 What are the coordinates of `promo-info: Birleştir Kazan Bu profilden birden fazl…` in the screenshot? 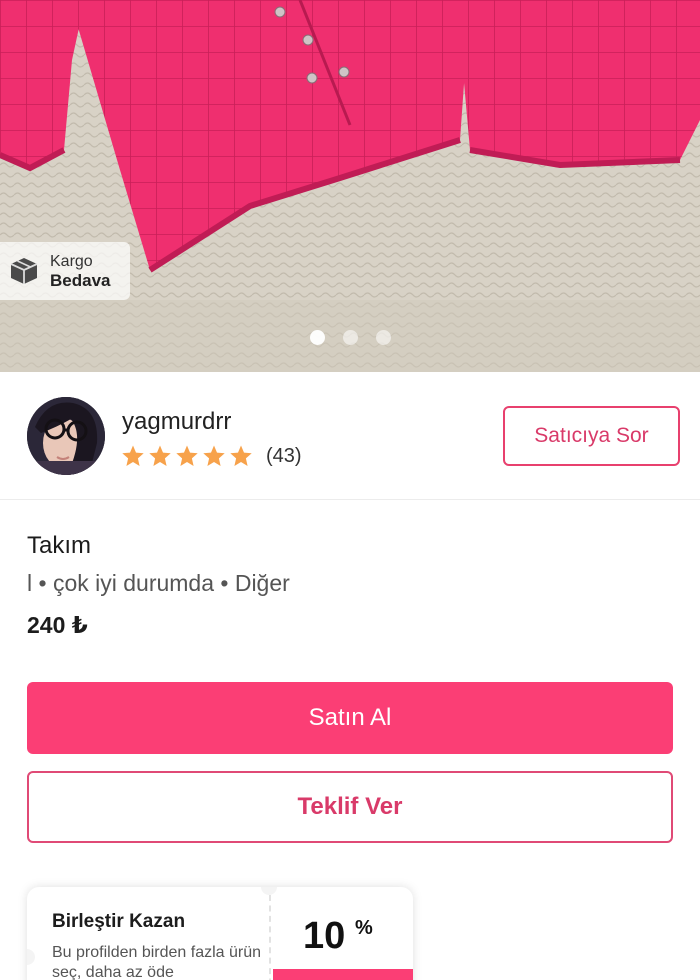 It's located at (147, 933).